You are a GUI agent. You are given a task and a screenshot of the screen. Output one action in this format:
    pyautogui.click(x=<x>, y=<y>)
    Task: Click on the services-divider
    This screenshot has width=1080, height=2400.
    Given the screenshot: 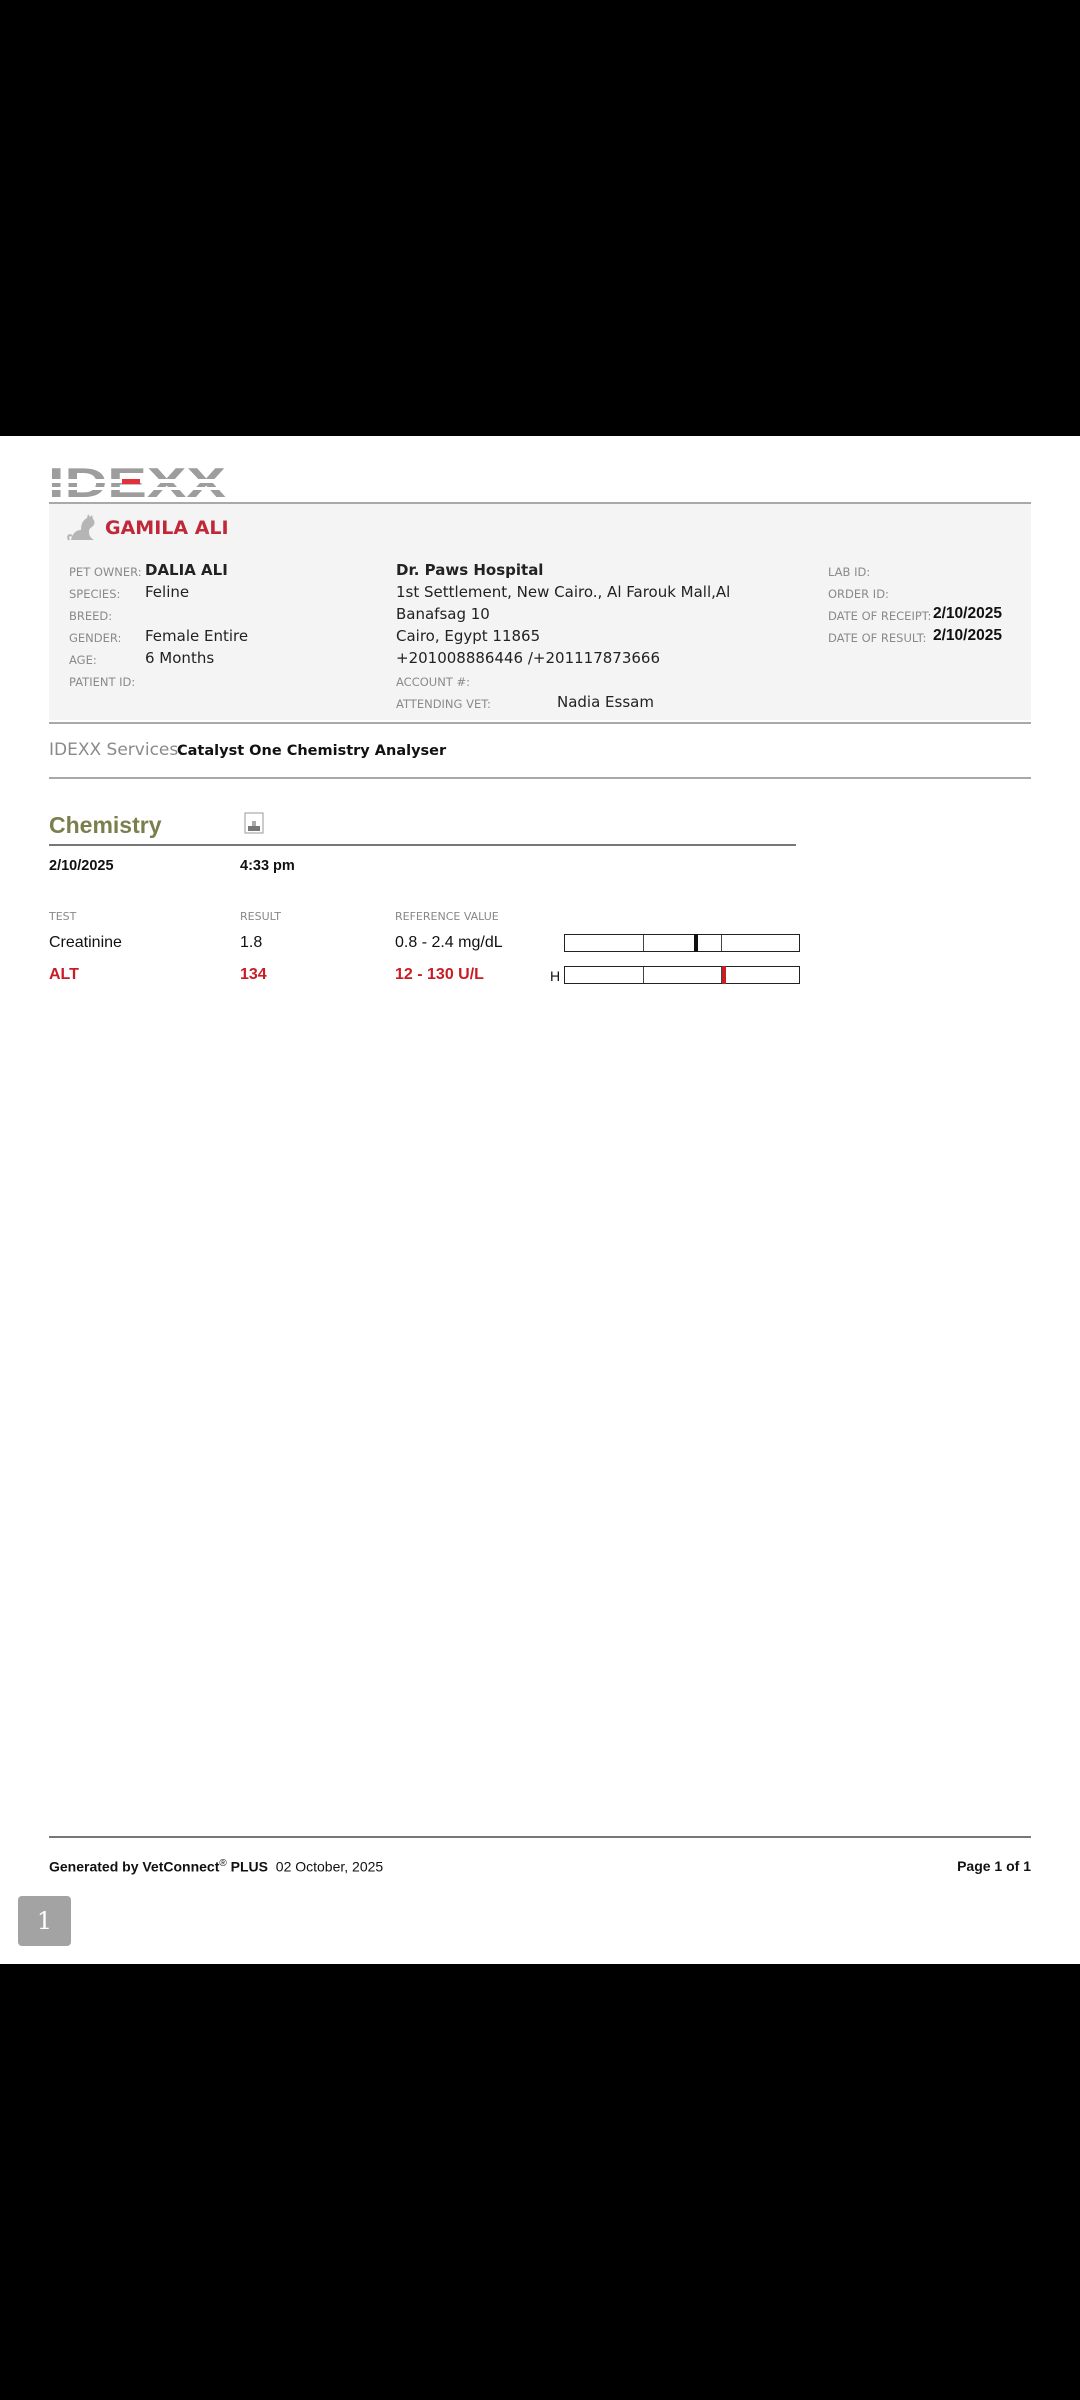 What is the action you would take?
    pyautogui.click(x=540, y=778)
    